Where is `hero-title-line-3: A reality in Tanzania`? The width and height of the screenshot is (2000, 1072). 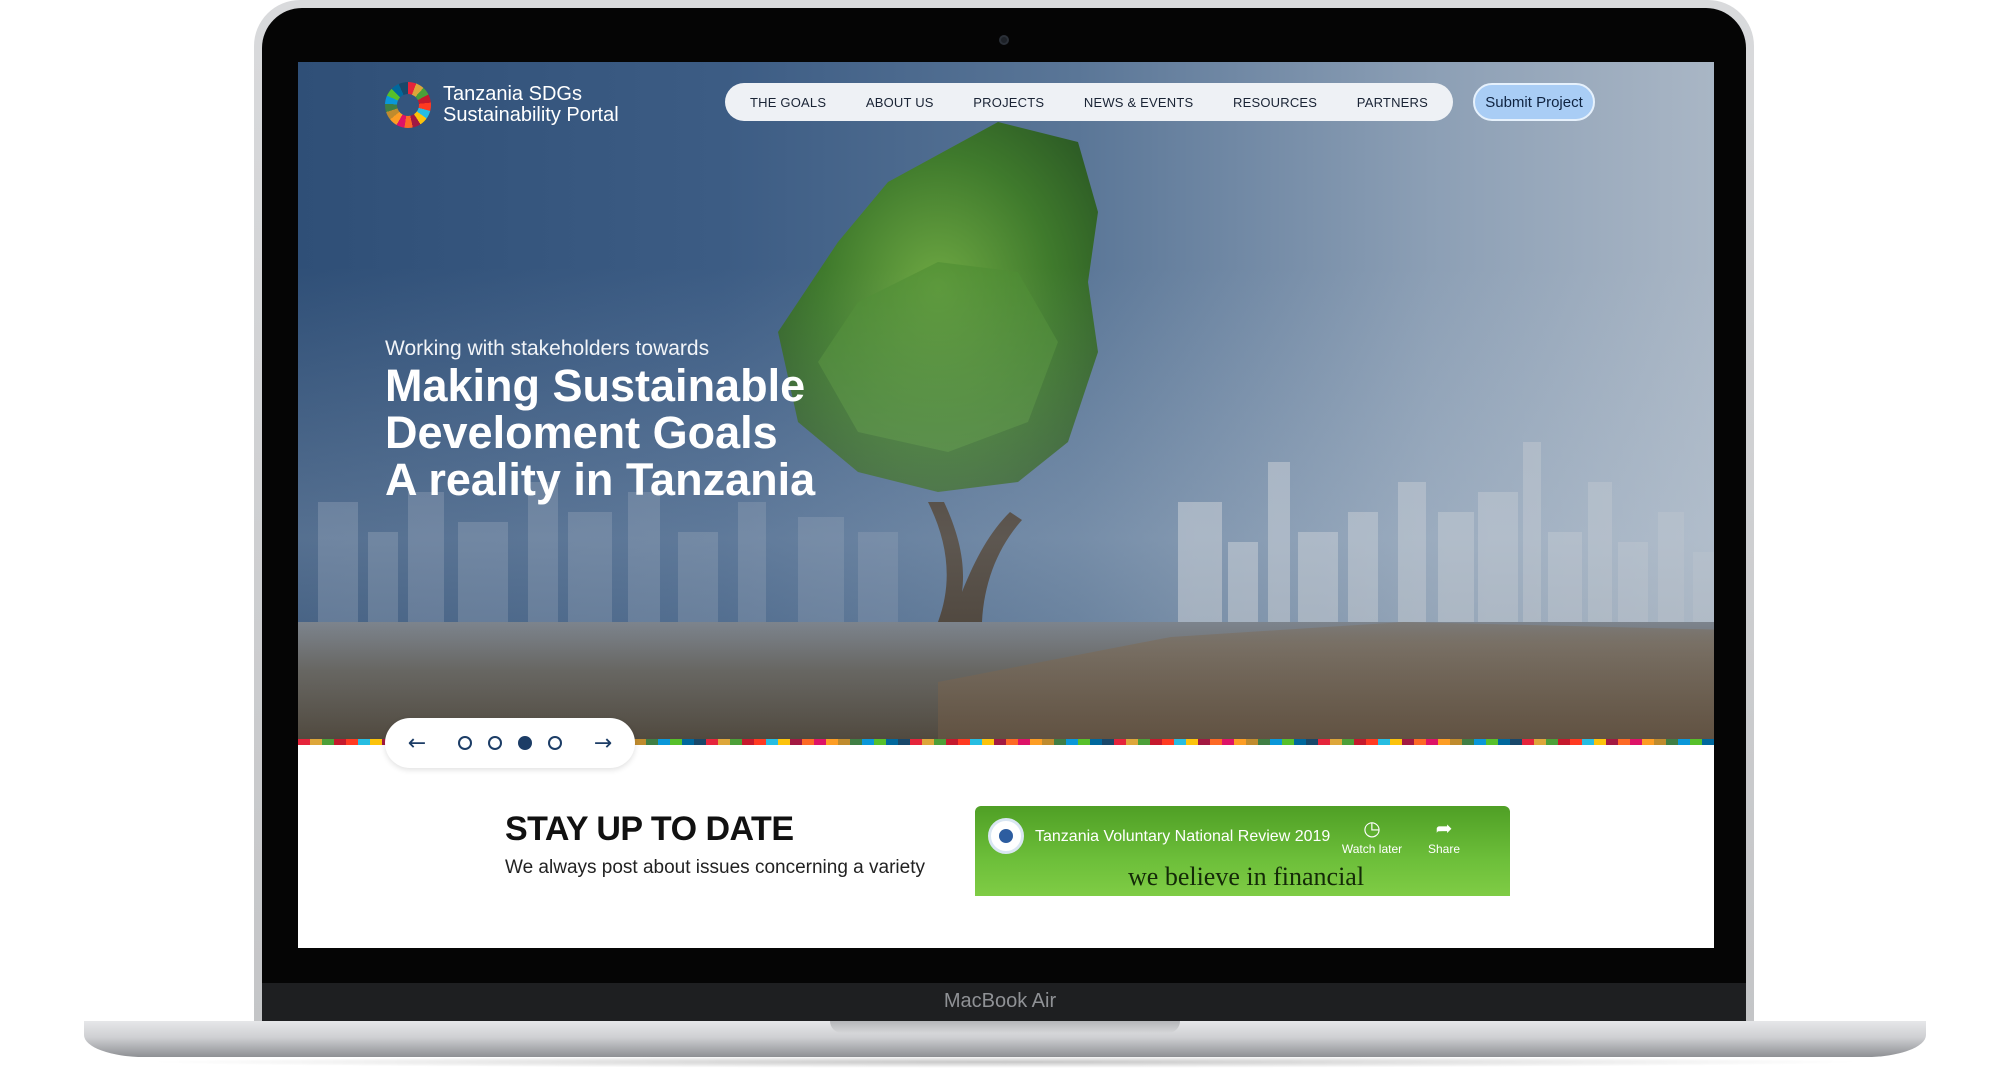 hero-title-line-3: A reality in Tanzania is located at coordinates (600, 479).